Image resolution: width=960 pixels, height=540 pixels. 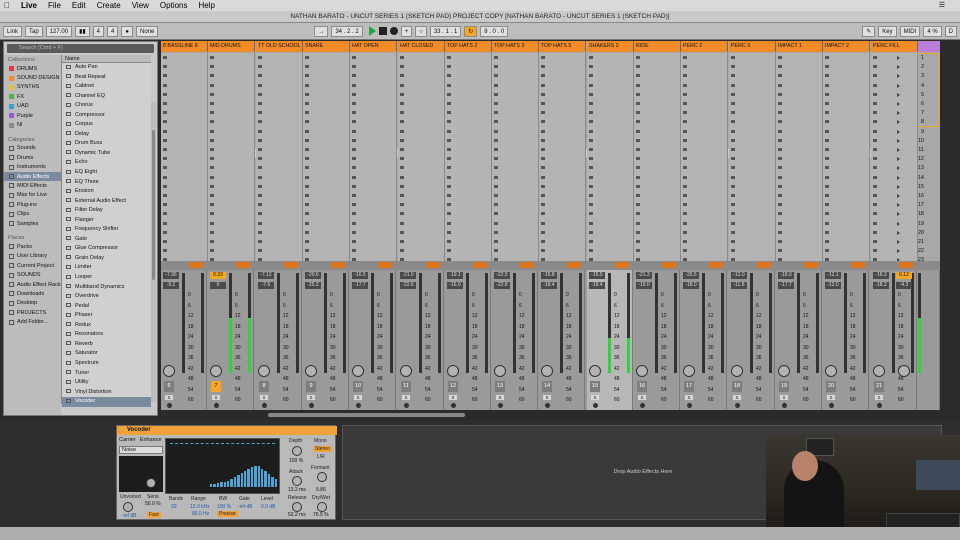 I want to click on track-activator-button: 13, so click(x=500, y=386).